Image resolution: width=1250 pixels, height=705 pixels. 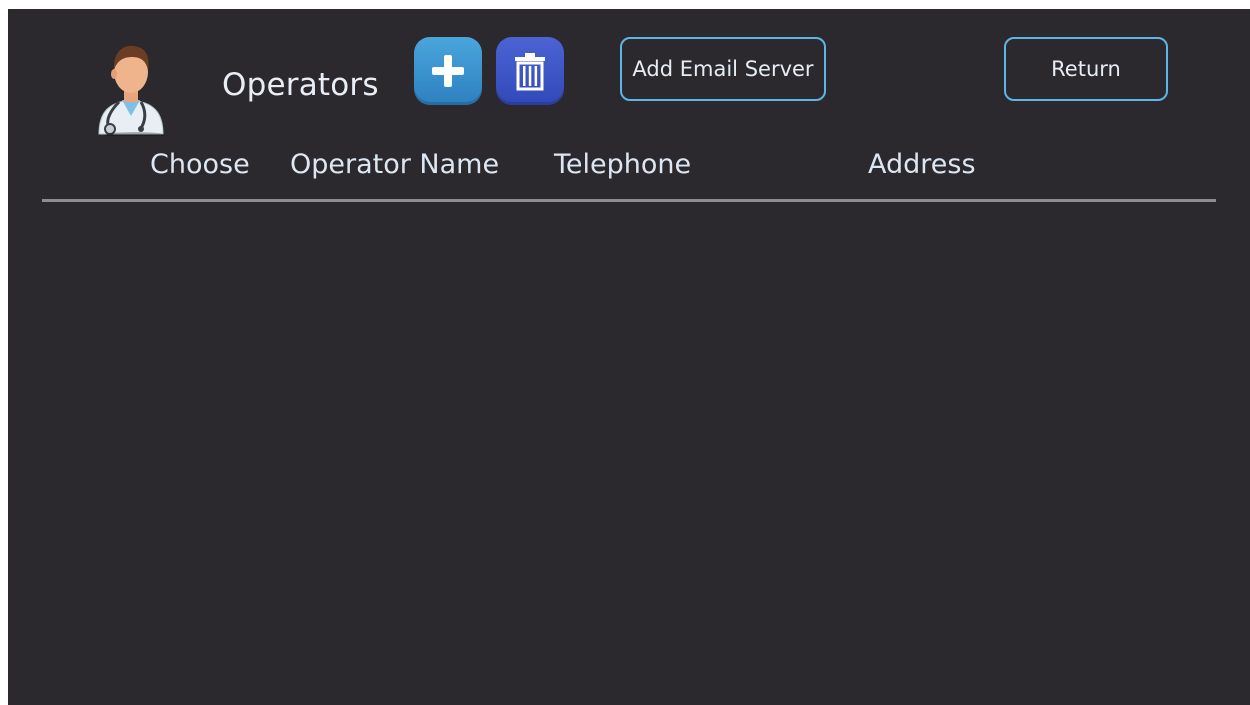 I want to click on add-operator-button, so click(x=448, y=71).